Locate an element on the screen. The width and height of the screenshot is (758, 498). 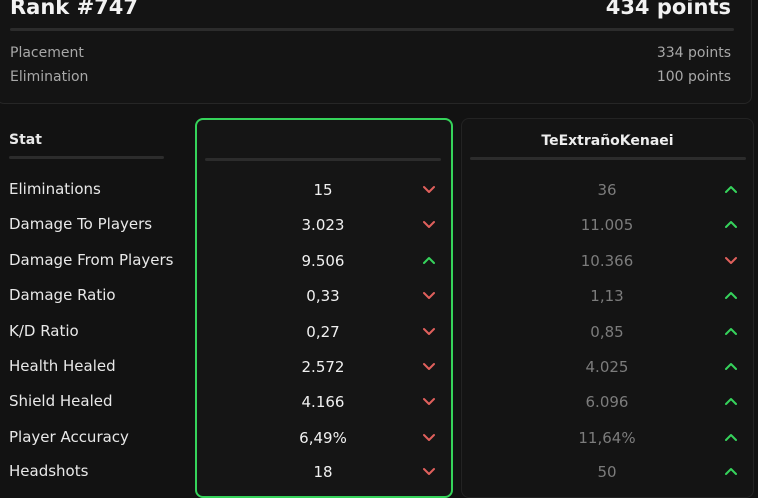
stat-name: Damage To Players is located at coordinates (81, 224).